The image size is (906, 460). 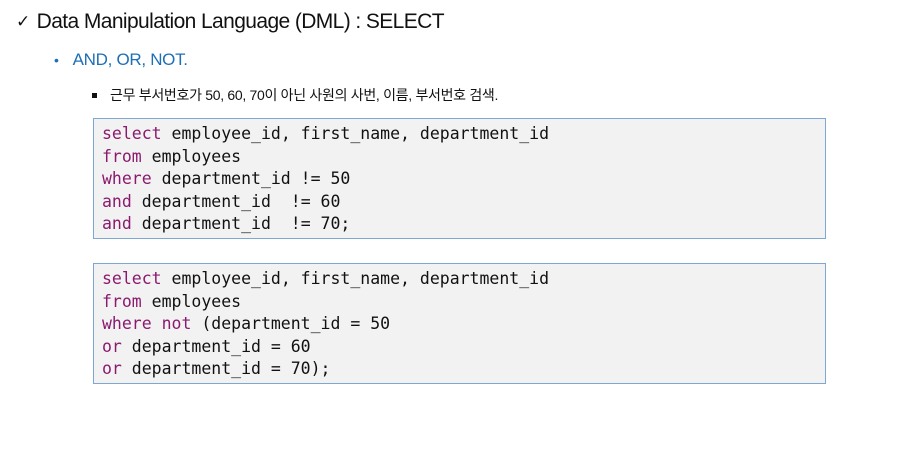 What do you see at coordinates (236, 201) in the screenshot?
I see `sql-text: department_id != 60` at bounding box center [236, 201].